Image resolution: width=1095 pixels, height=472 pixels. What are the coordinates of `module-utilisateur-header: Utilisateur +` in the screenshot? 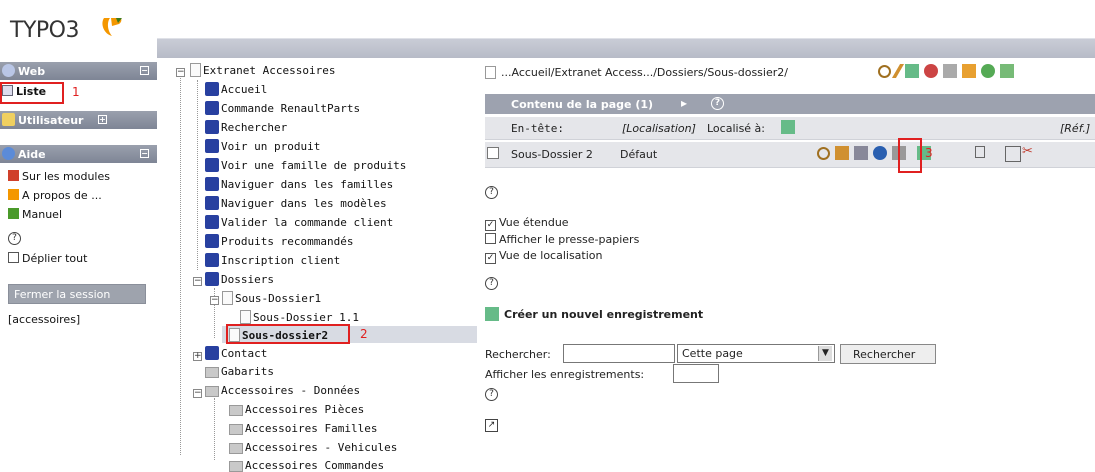 It's located at (78, 120).